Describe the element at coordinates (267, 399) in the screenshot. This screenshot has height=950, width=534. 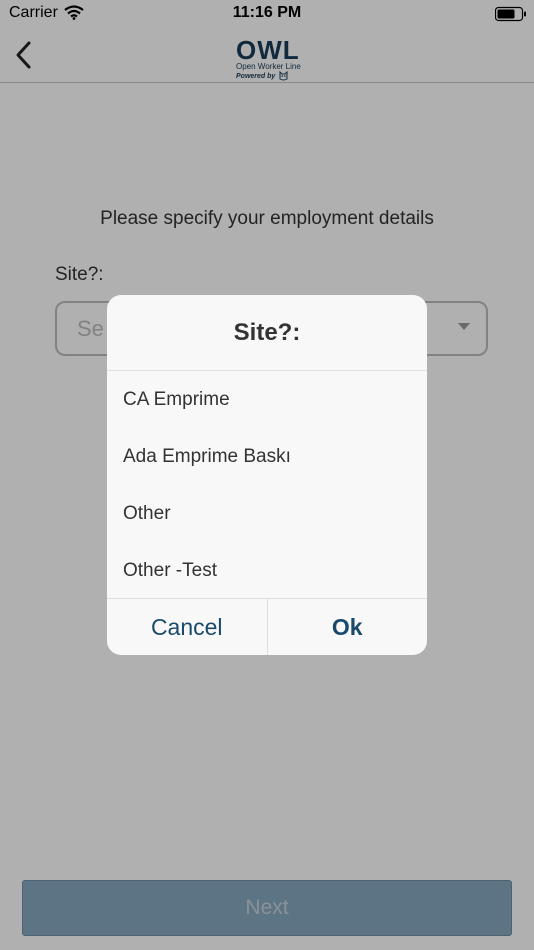
I see `site-option: CA Emprime` at that location.